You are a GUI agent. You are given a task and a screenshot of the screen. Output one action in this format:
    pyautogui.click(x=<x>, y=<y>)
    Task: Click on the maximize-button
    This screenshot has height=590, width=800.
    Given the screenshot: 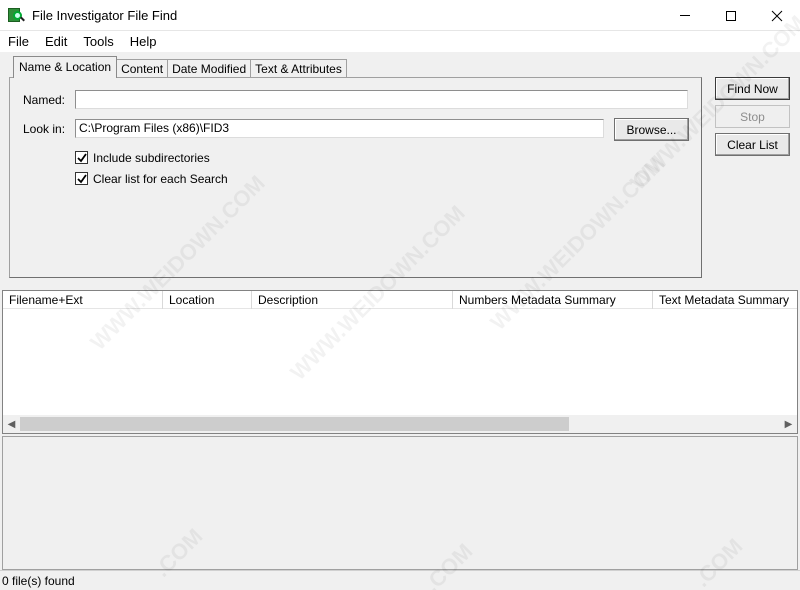 What is the action you would take?
    pyautogui.click(x=731, y=15)
    